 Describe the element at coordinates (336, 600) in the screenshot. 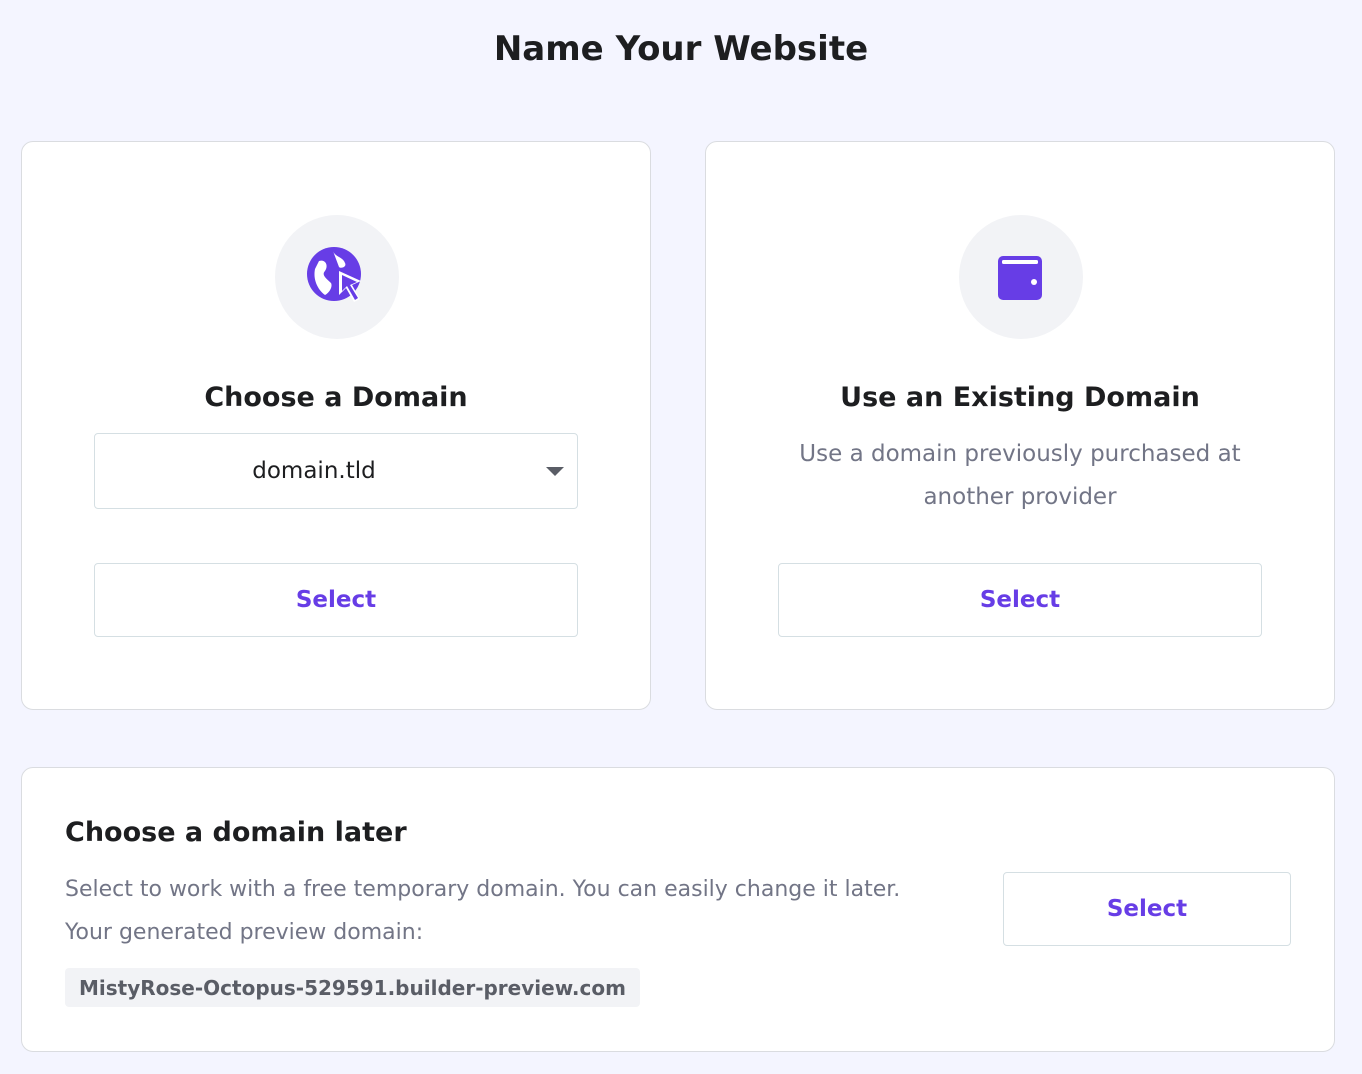

I see `choose-domain-select-button: Select` at that location.